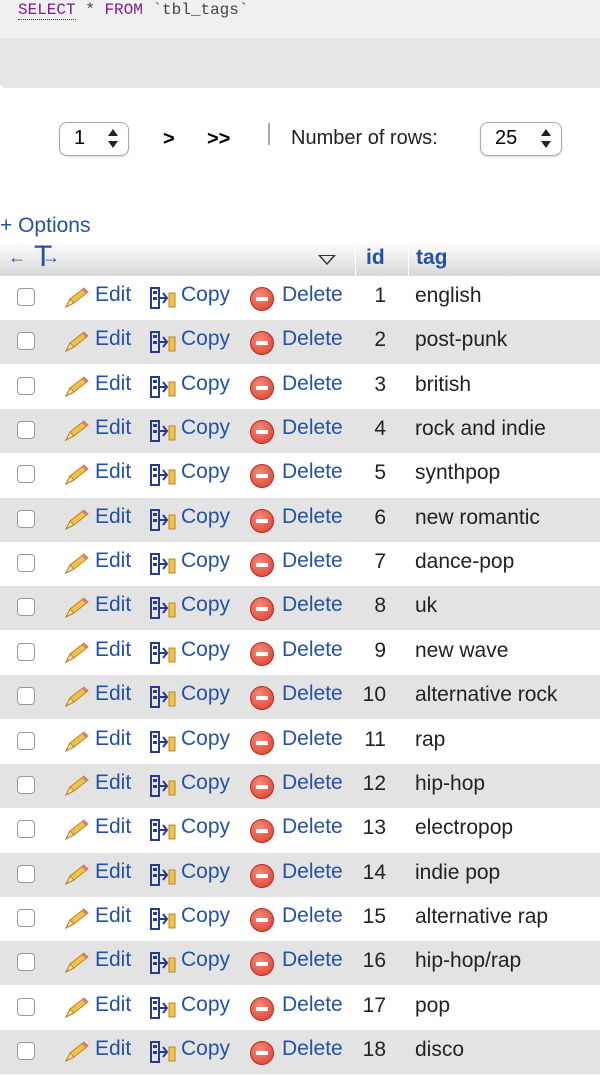 The image size is (600, 1076). I want to click on updown-arrows-icon, so click(546, 139).